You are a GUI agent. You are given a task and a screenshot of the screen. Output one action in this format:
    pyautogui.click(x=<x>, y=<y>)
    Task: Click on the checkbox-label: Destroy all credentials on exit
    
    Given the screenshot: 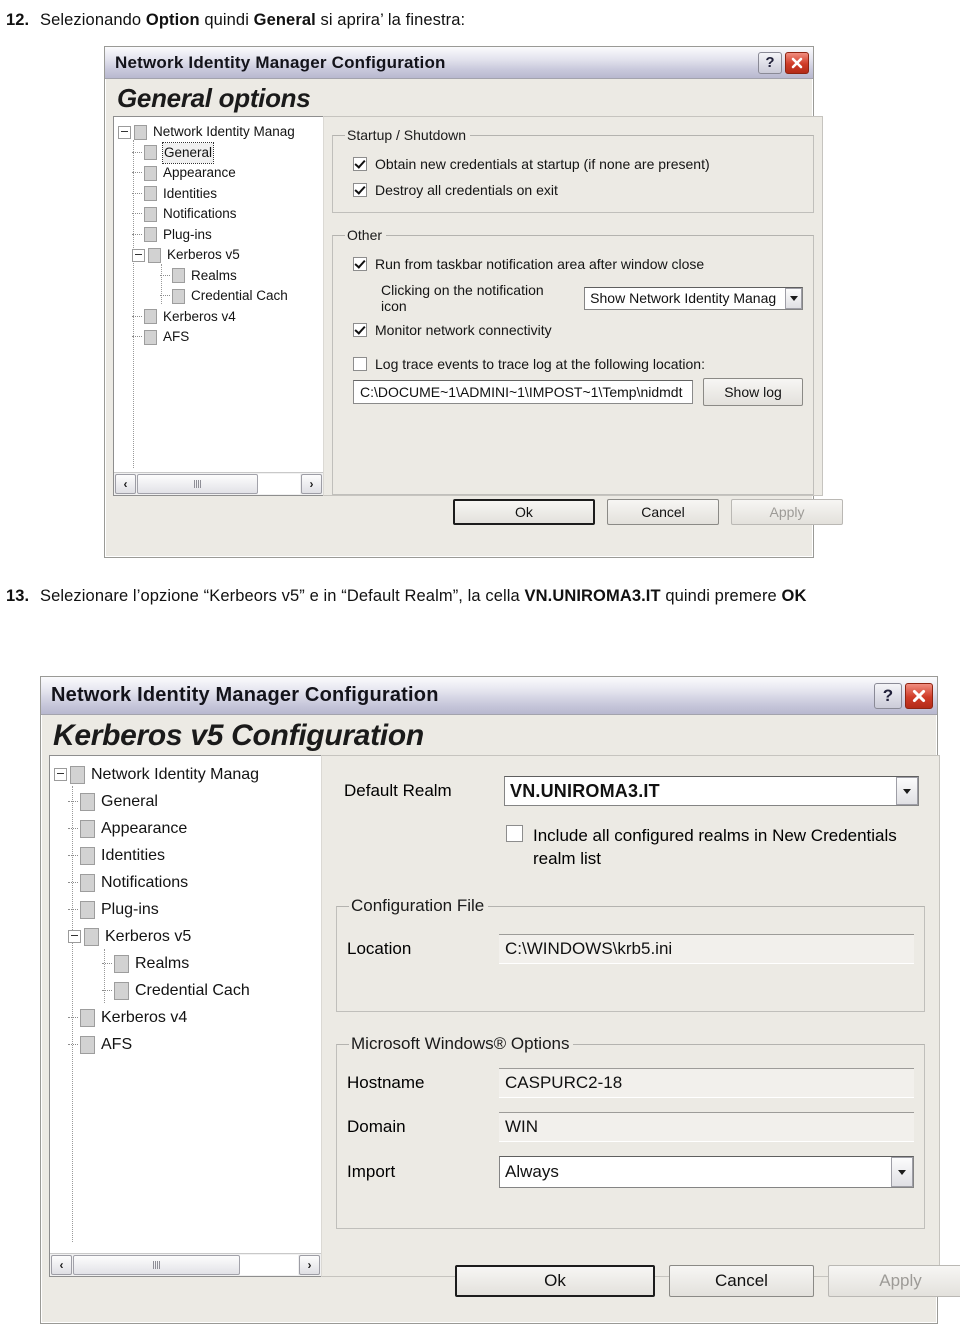 What is the action you would take?
    pyautogui.click(x=466, y=190)
    